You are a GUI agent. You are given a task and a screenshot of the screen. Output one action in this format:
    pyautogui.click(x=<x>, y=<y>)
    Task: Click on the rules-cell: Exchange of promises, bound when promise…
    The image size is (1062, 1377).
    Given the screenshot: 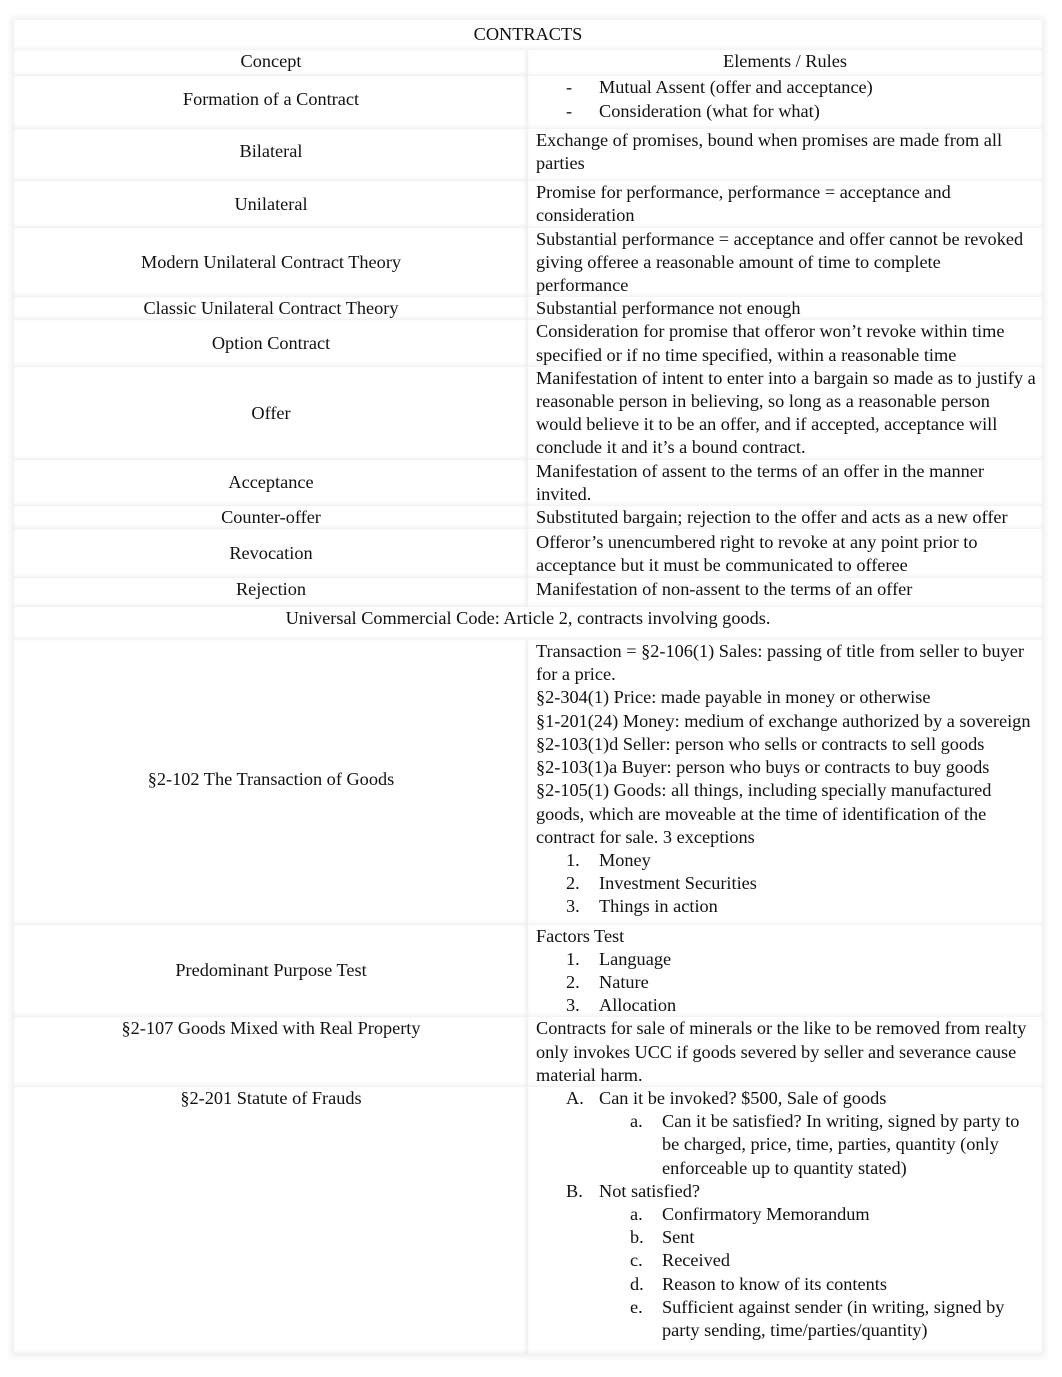 What is the action you would take?
    pyautogui.click(x=785, y=155)
    